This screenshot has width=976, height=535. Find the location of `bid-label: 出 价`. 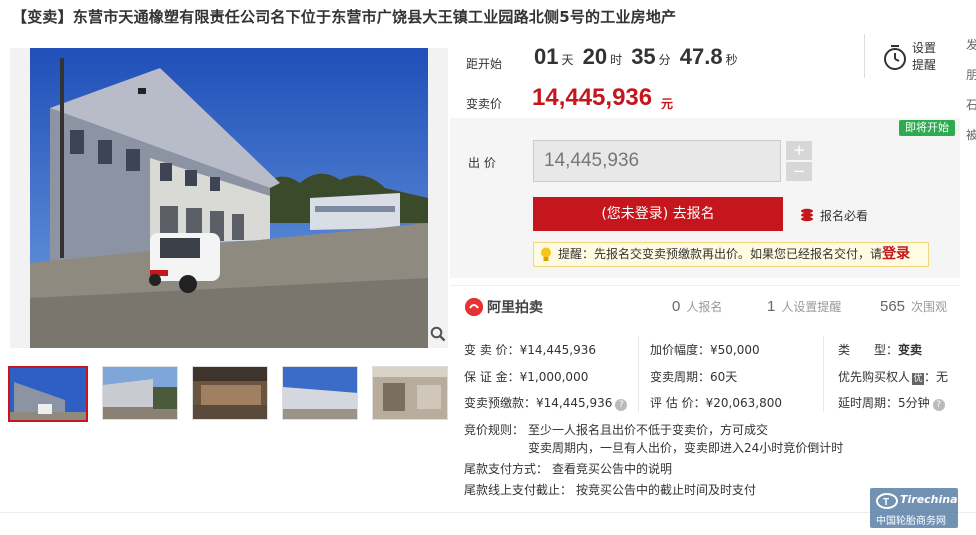

bid-label: 出 价 is located at coordinates (482, 163).